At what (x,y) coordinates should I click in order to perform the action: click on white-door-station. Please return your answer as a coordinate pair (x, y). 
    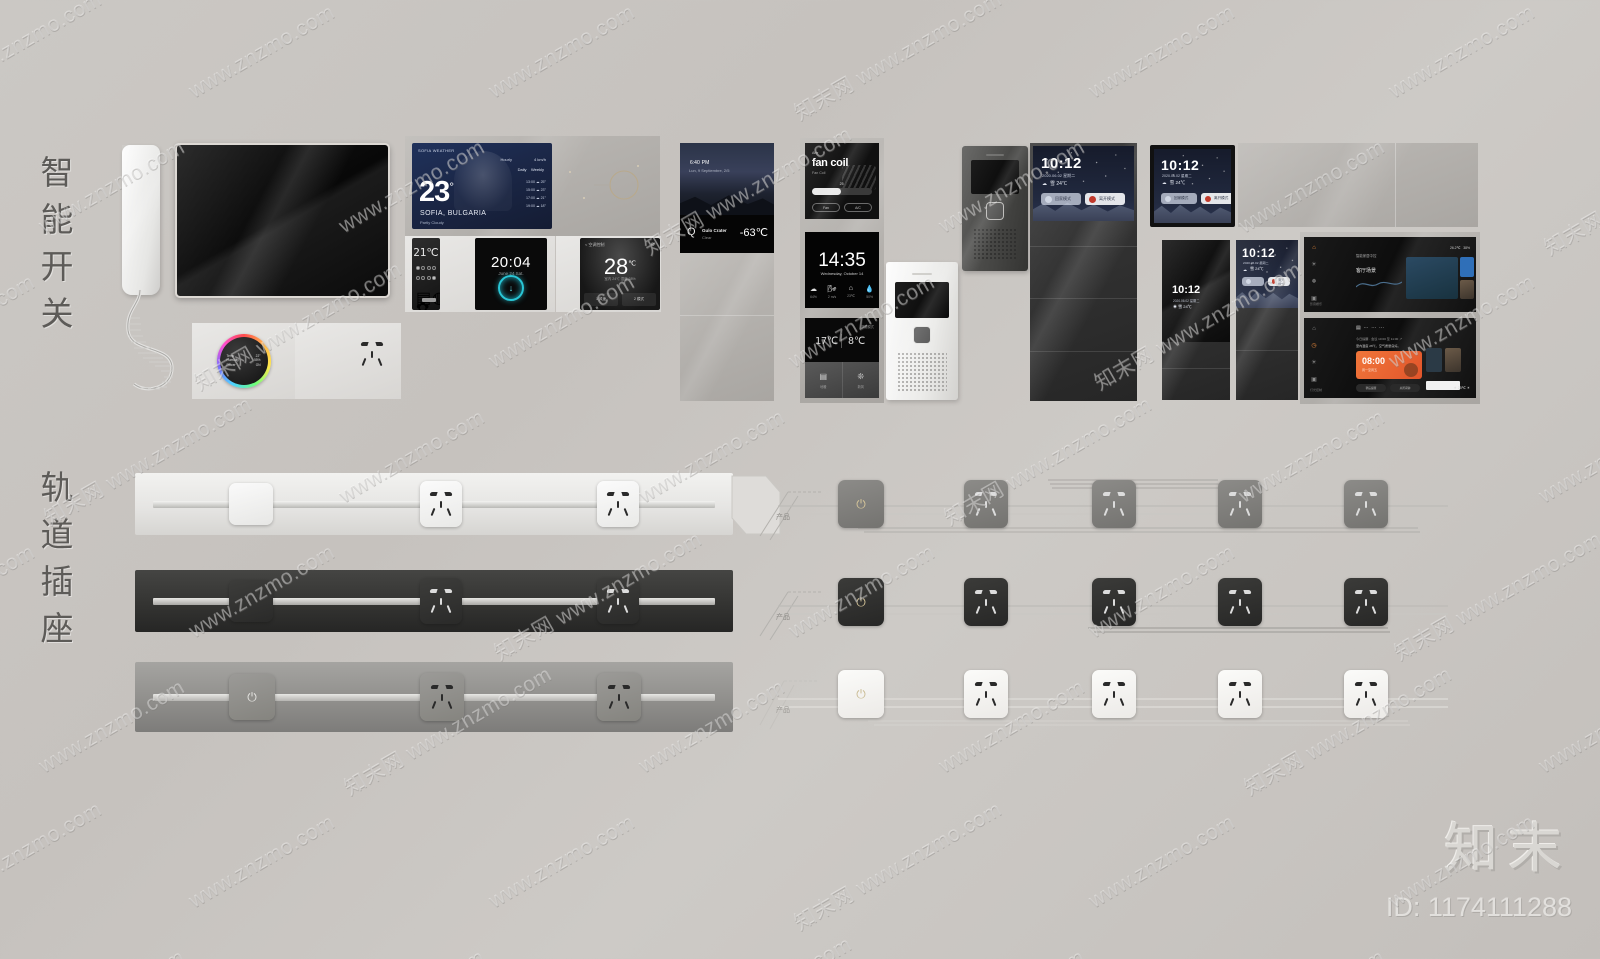
    Looking at the image, I should click on (922, 331).